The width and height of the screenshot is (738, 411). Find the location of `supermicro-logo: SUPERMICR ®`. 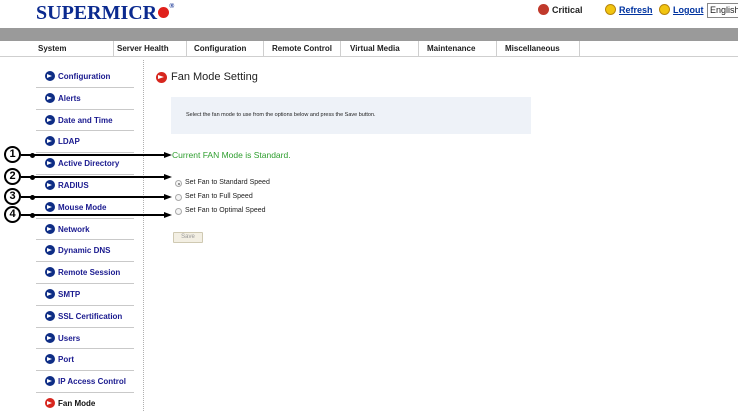

supermicro-logo: SUPERMICR ® is located at coordinates (105, 13).